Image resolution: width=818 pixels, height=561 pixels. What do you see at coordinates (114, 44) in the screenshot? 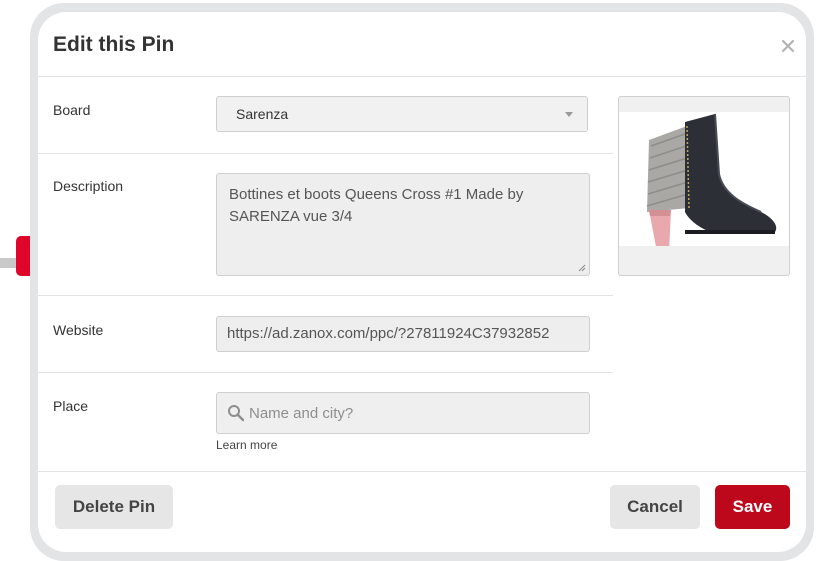
I see `dialog-title: Edit this Pin` at bounding box center [114, 44].